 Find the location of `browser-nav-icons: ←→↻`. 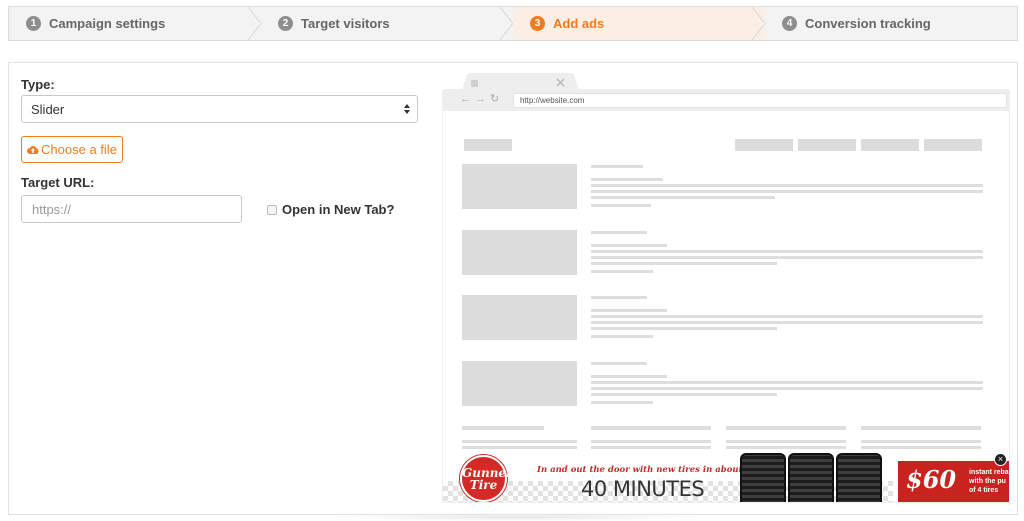

browser-nav-icons: ←→↻ is located at coordinates (482, 99).